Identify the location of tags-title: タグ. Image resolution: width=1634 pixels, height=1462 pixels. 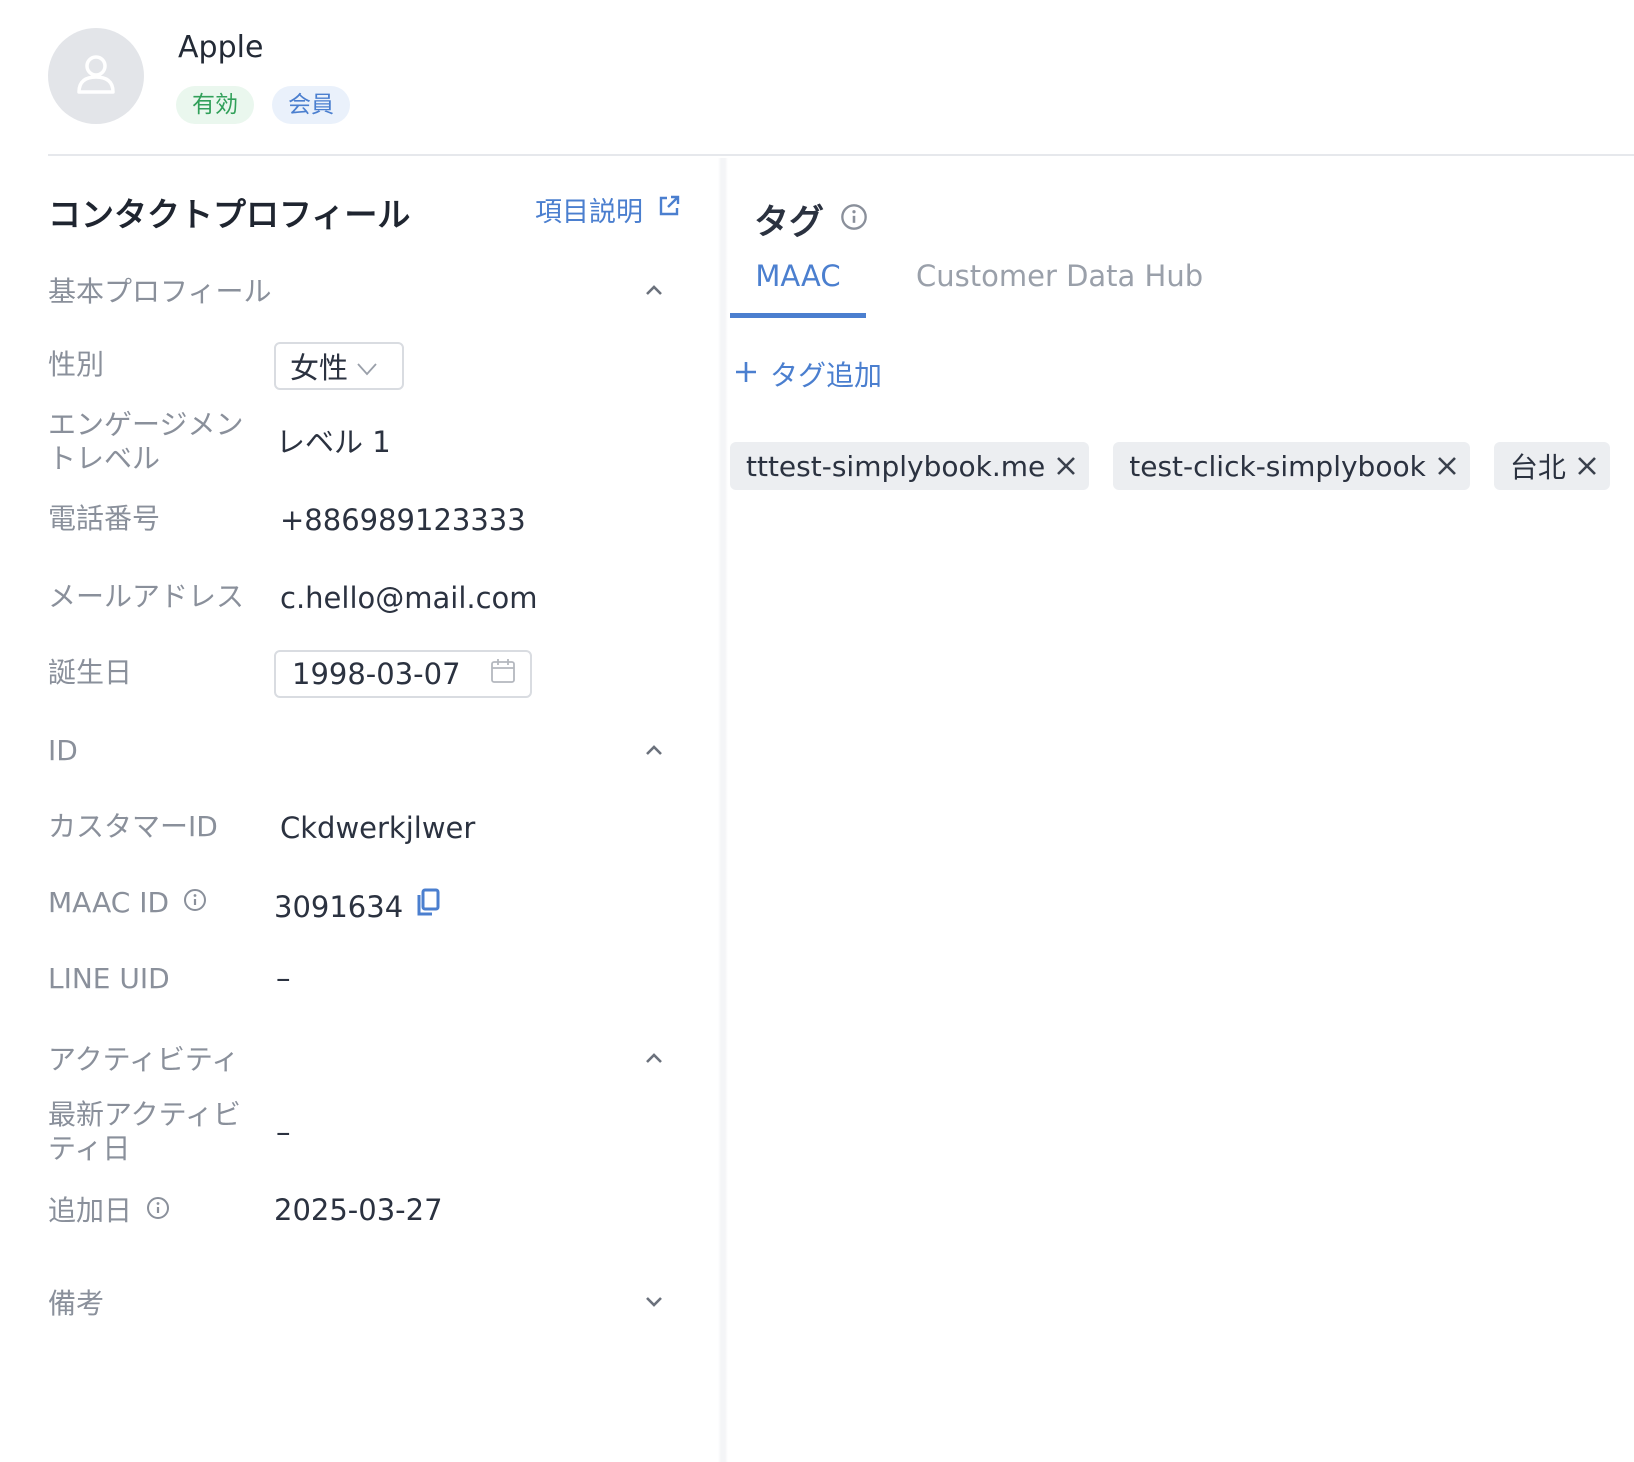
(811, 219).